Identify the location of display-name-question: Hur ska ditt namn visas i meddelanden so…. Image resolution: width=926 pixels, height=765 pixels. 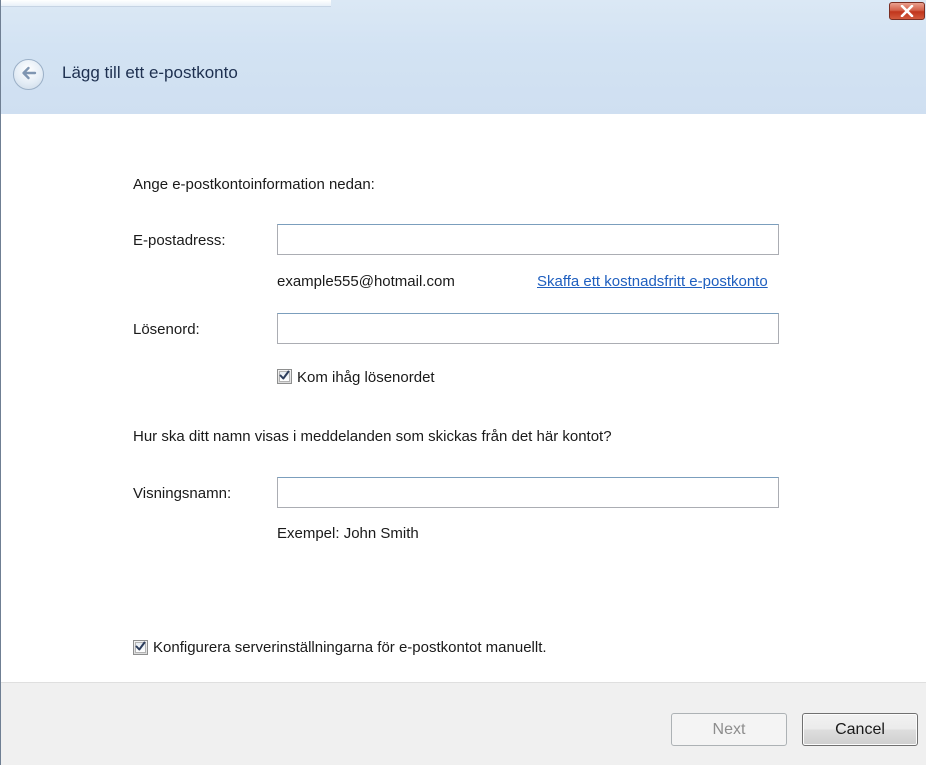
(372, 436).